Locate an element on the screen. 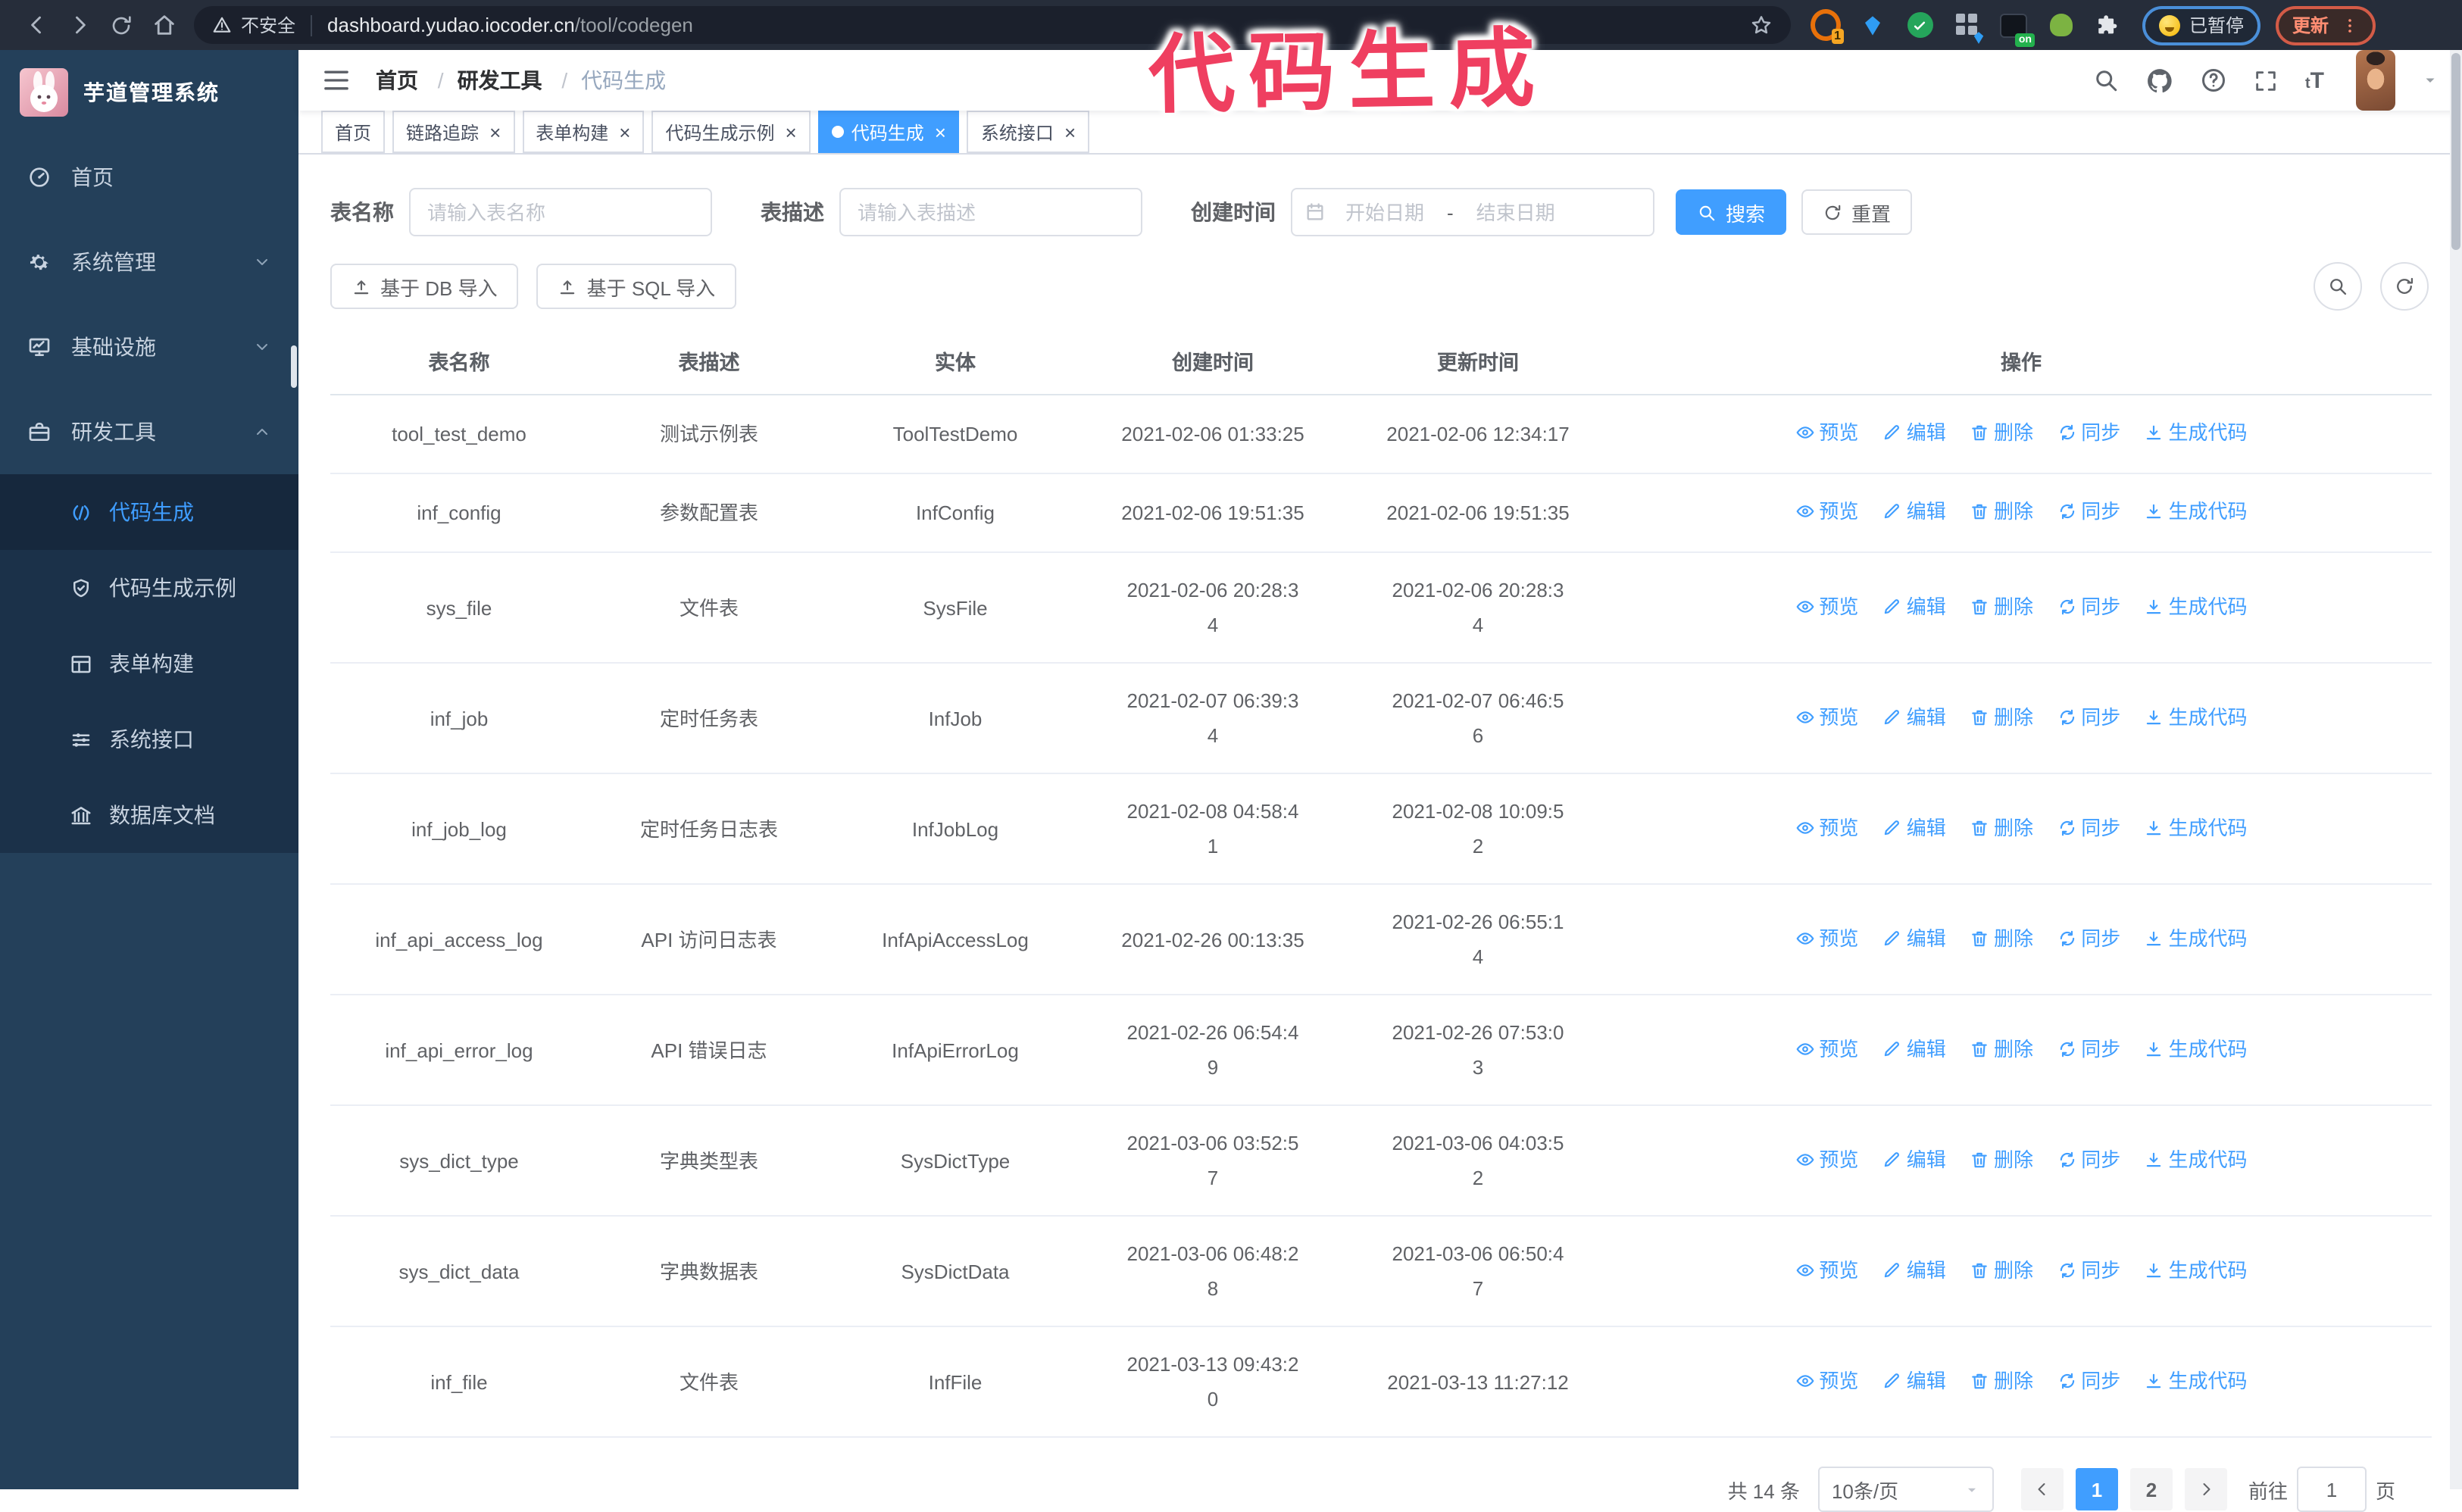 This screenshot has height=1512, width=2462. app-logo: 芋道管理系统 is located at coordinates (149, 92).